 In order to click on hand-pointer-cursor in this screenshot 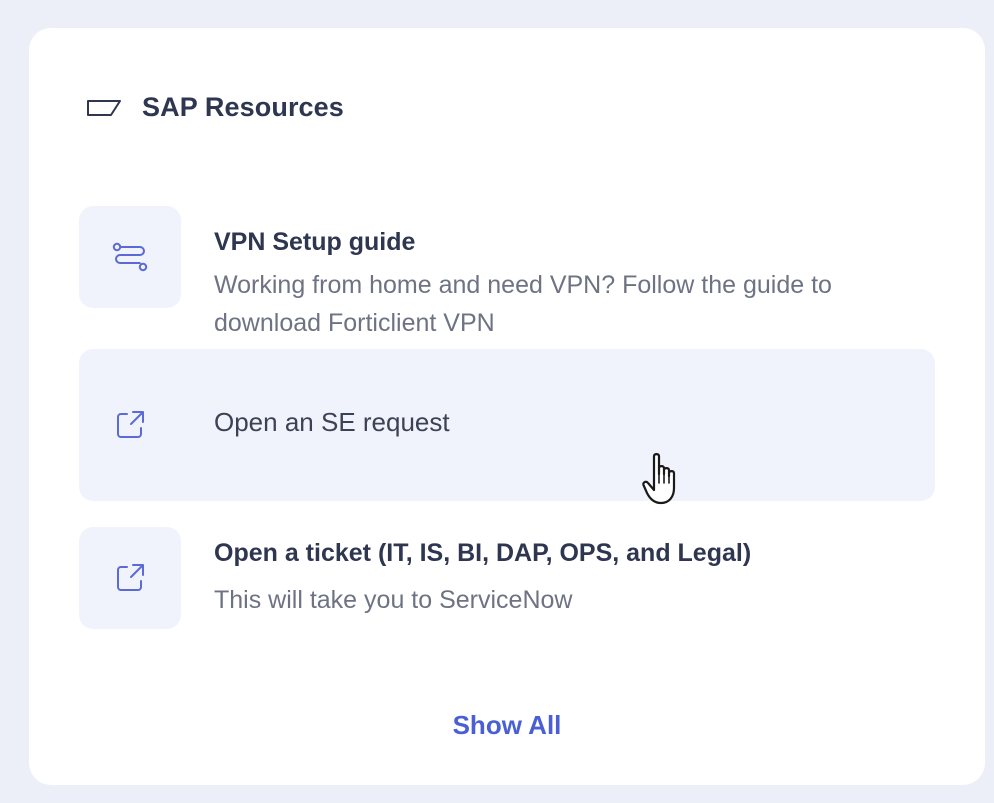, I will do `click(659, 479)`.